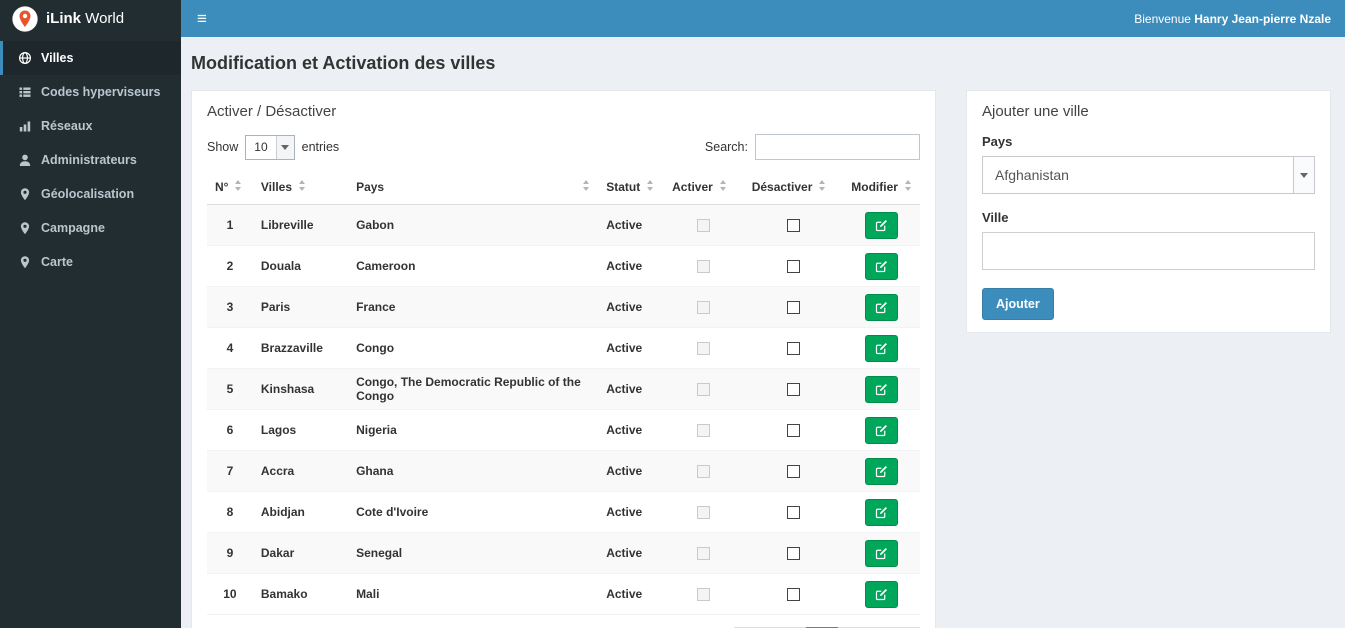 The image size is (1345, 628). What do you see at coordinates (763, 18) in the screenshot?
I see `navbar: ≡ Bienvenue Hanry Jean-pierre Nzale` at bounding box center [763, 18].